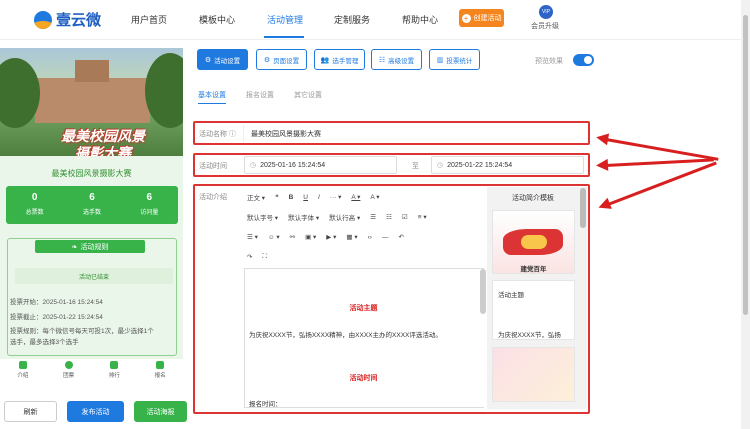  I want to click on nav-item-templates: 模板中心, so click(217, 19).